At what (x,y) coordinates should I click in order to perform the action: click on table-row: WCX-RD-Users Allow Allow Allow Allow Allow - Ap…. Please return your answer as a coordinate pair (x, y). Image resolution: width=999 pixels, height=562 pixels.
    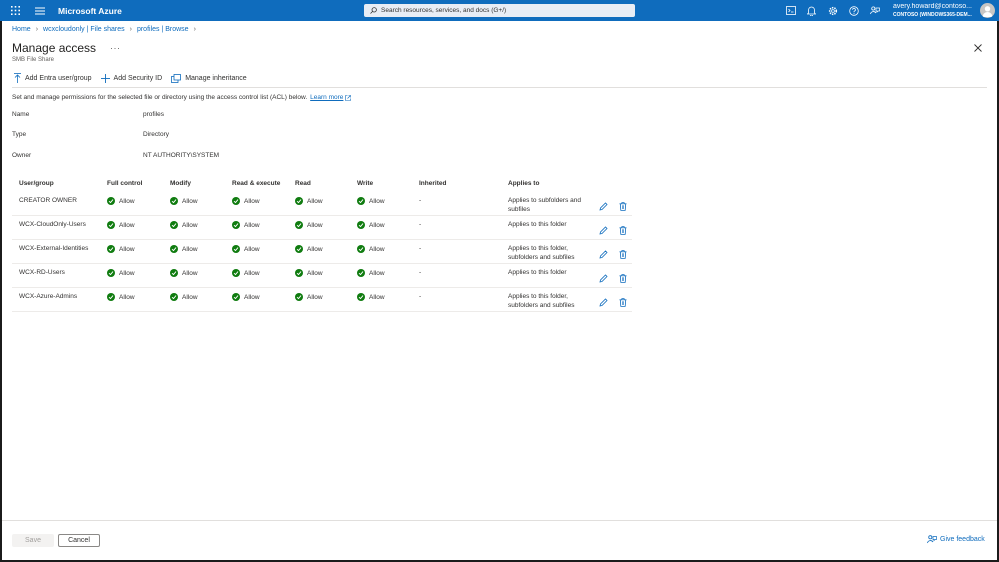
    Looking at the image, I should click on (322, 276).